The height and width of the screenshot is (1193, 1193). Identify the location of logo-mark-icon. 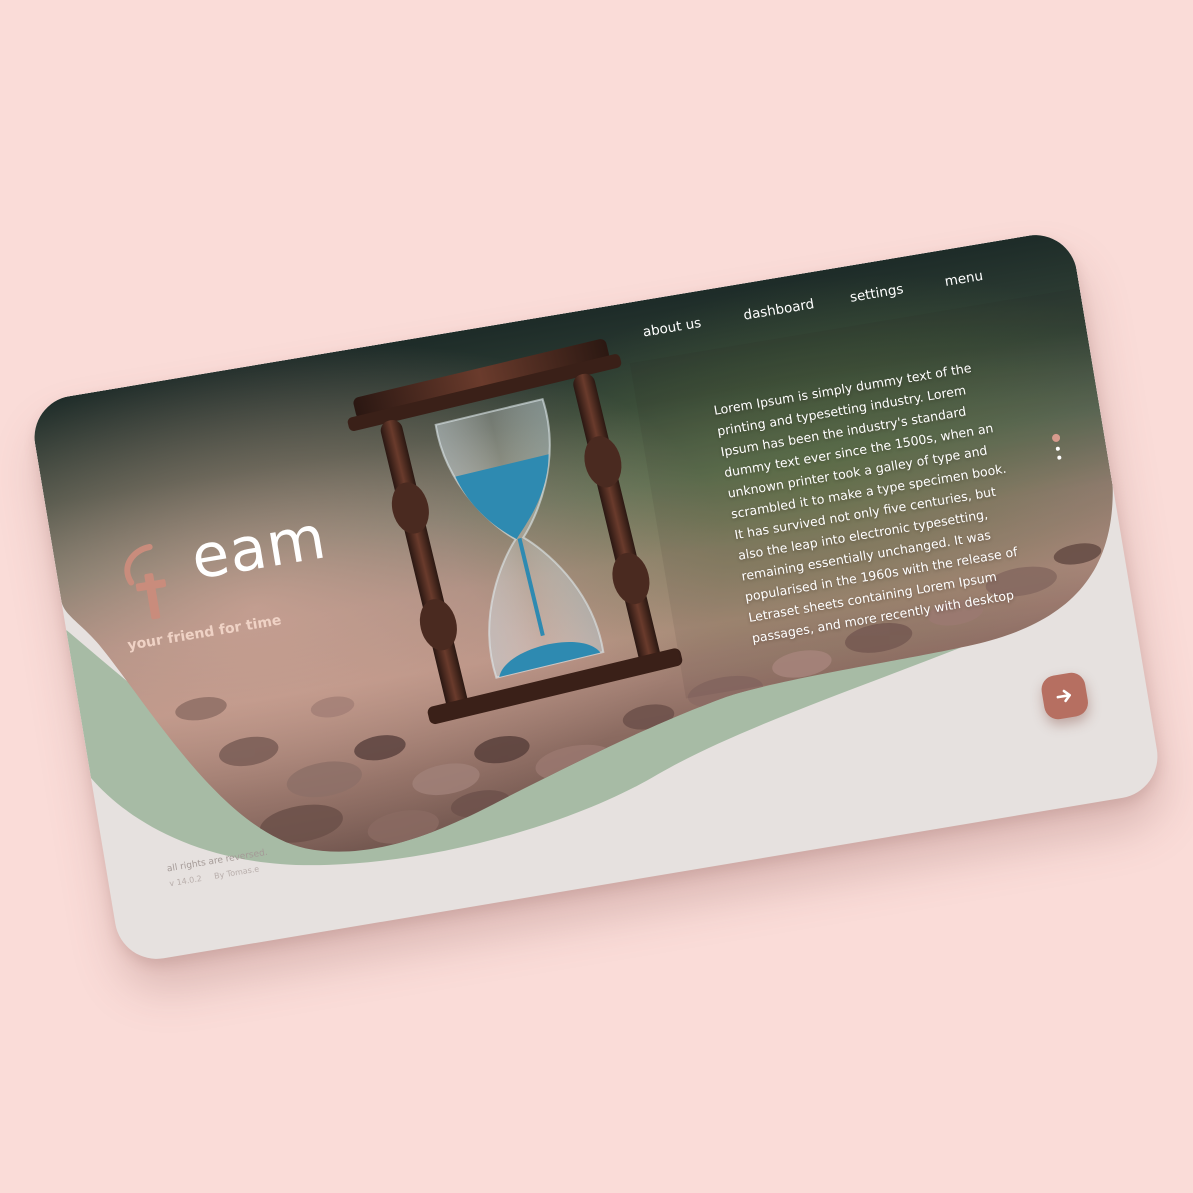
(145, 581).